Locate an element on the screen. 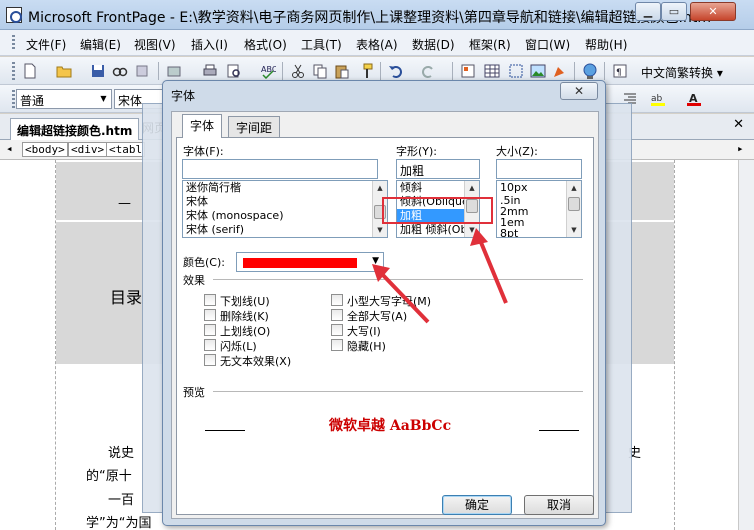  menu-insert: 插入(I) is located at coordinates (209, 44).